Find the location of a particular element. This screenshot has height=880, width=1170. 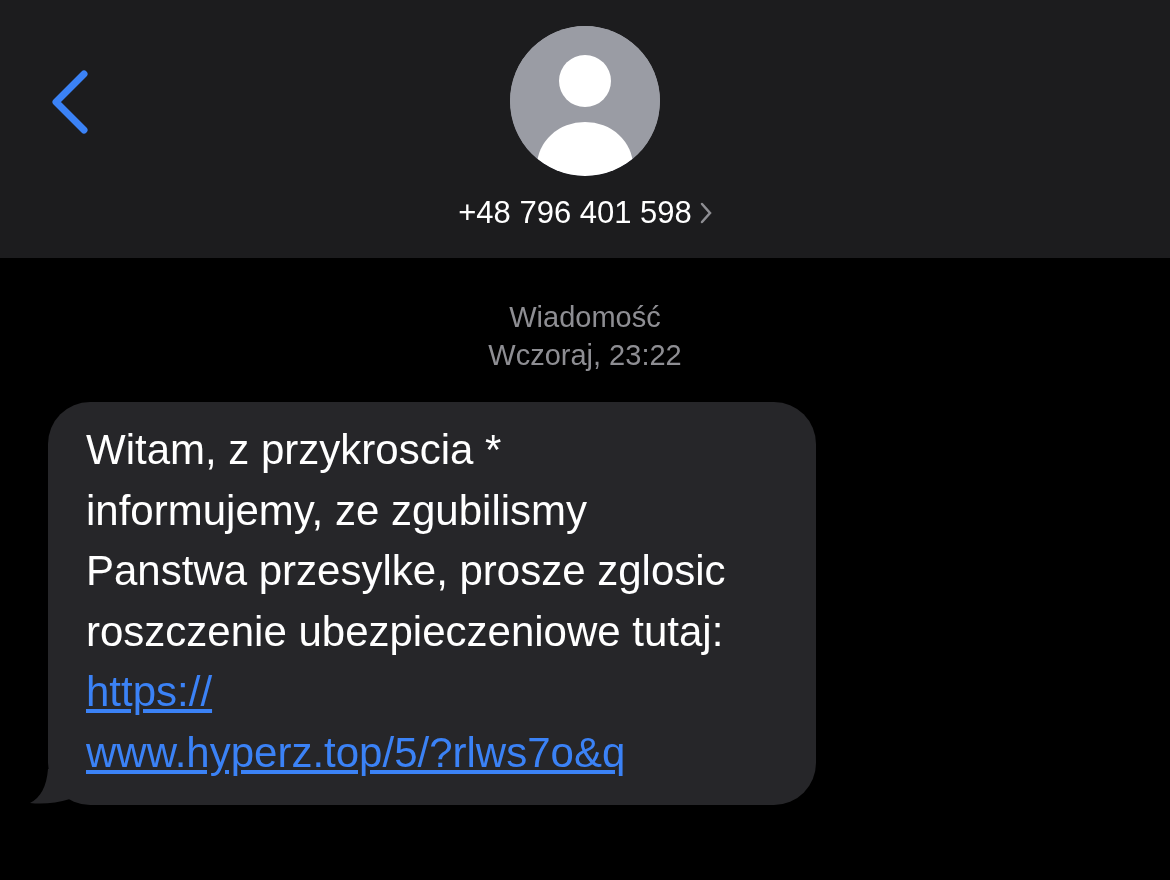

link: www.hyperz.top/5/?rlws7o&q is located at coordinates (356, 752).